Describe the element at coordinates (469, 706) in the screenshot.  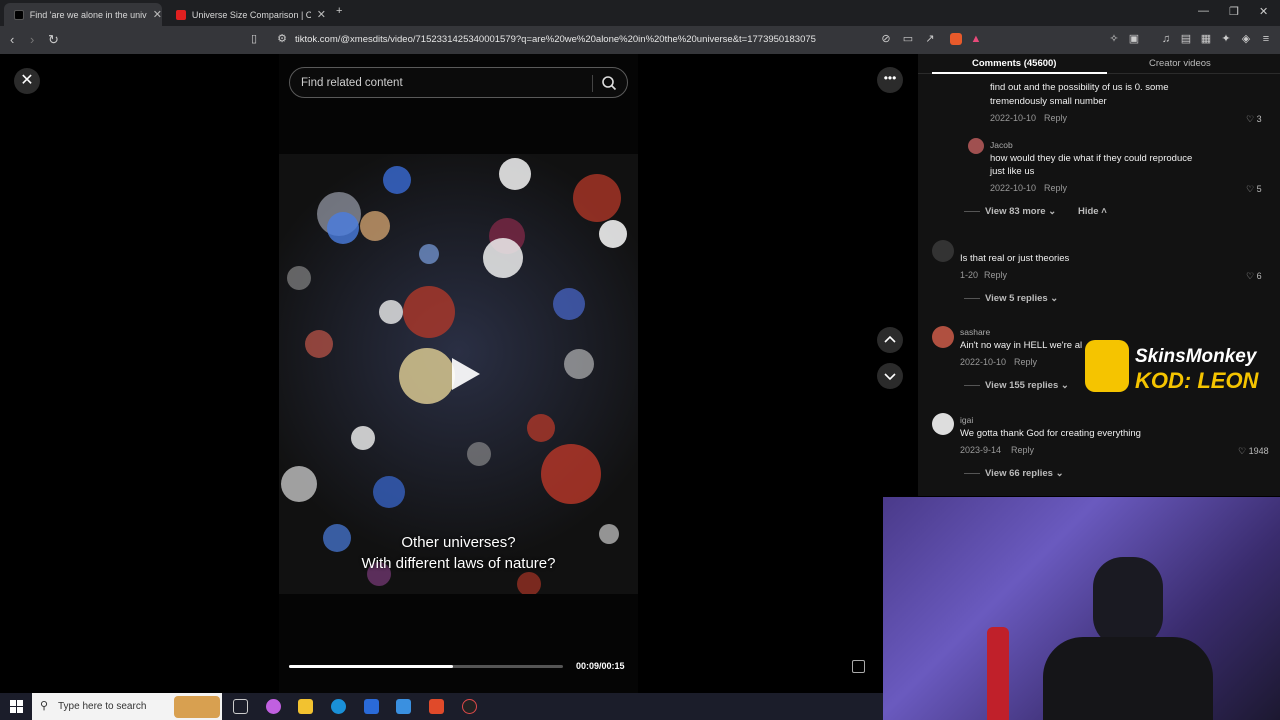
I see `tiktok-app-icon` at that location.